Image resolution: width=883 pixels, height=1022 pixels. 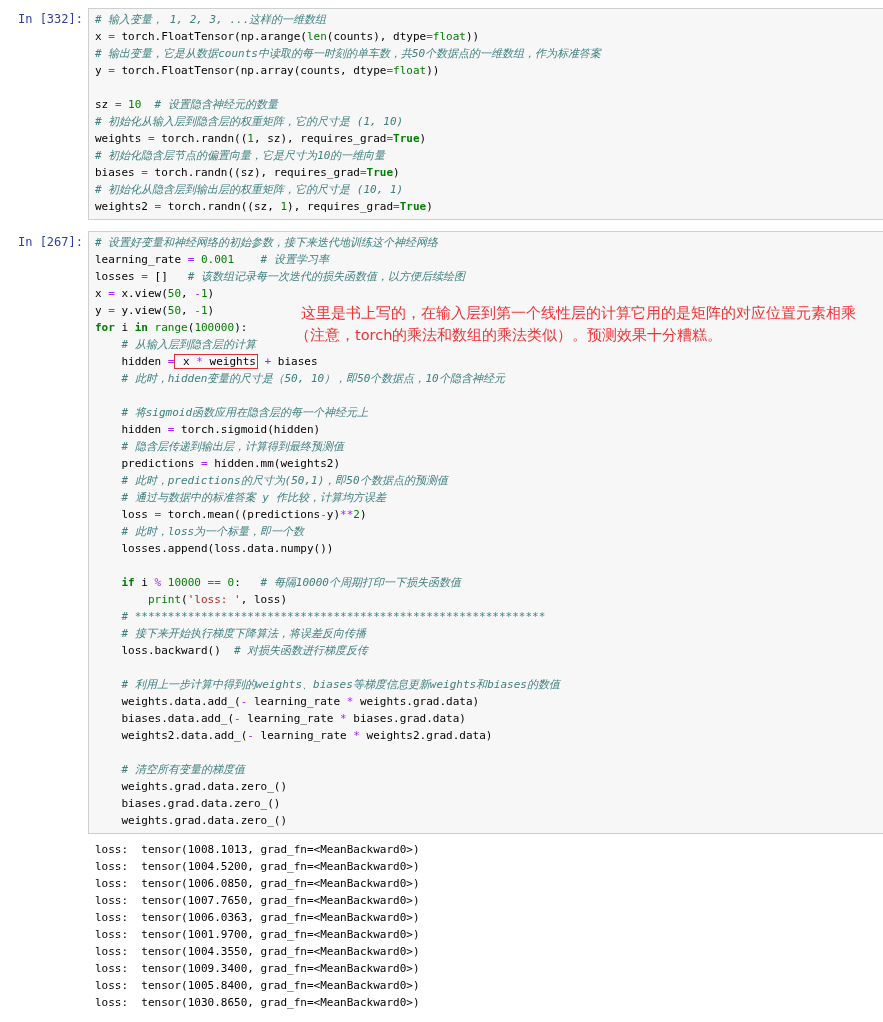 I want to click on code-line: for i in range(100000):, so click(x=171, y=328).